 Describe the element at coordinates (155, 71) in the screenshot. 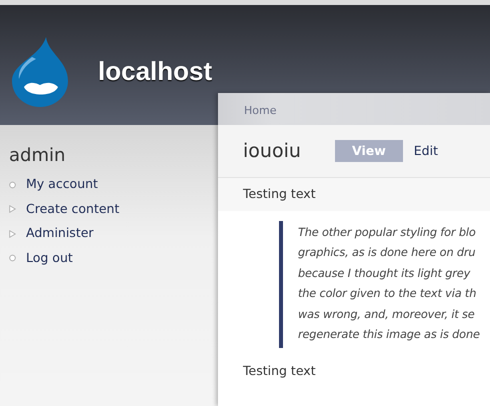

I see `site-name: localhost` at that location.